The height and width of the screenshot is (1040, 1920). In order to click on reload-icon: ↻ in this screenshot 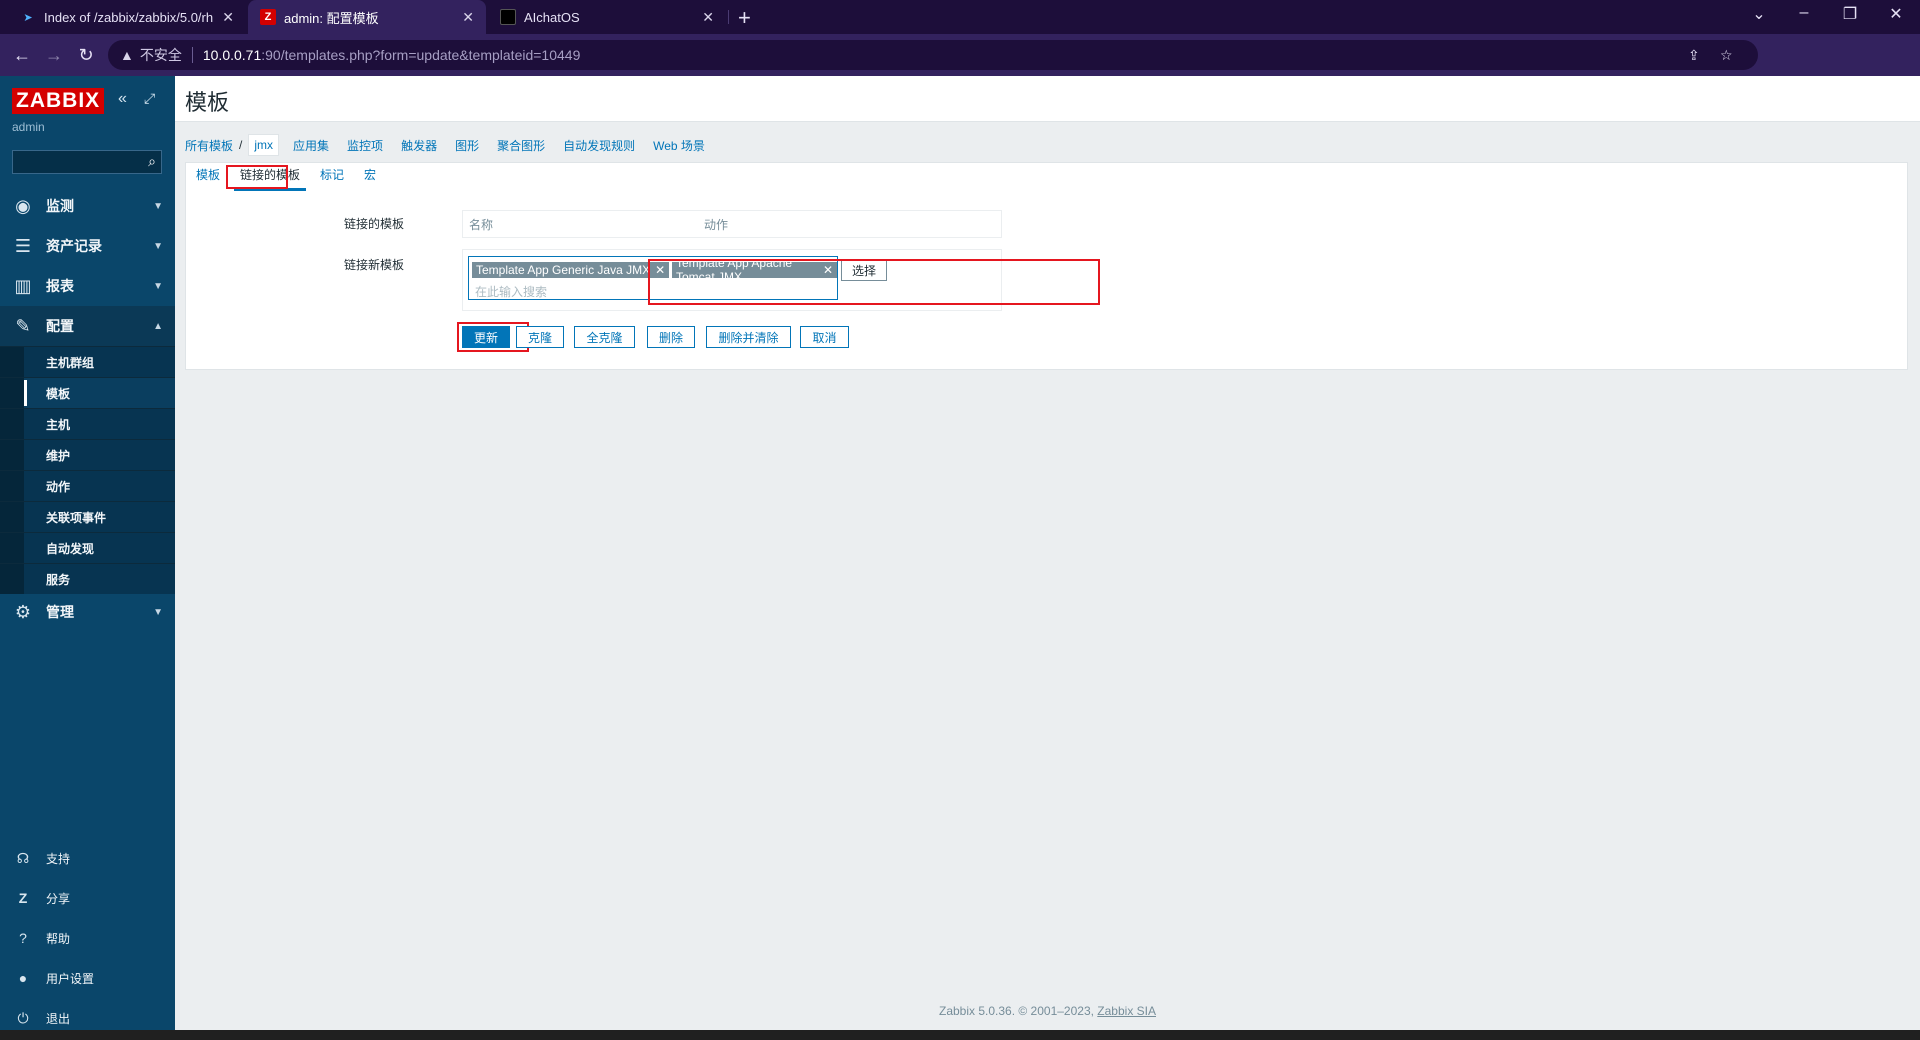, I will do `click(86, 55)`.